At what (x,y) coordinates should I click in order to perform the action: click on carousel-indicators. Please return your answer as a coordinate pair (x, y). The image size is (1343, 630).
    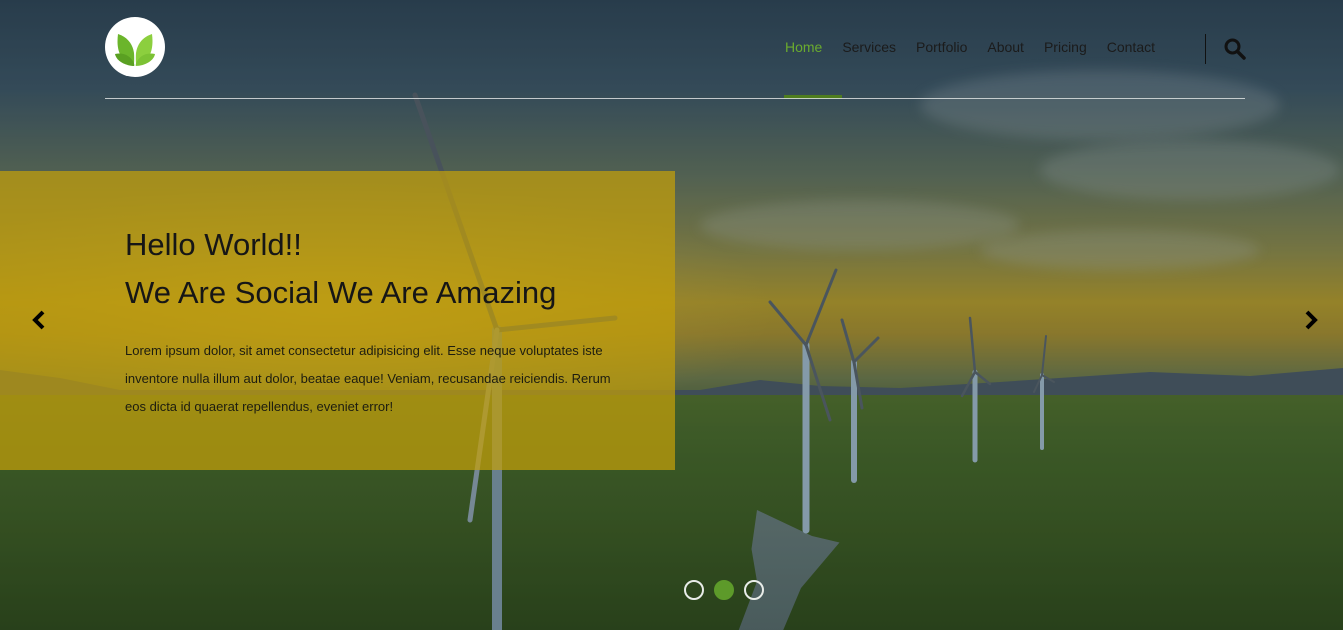
    Looking at the image, I should click on (724, 590).